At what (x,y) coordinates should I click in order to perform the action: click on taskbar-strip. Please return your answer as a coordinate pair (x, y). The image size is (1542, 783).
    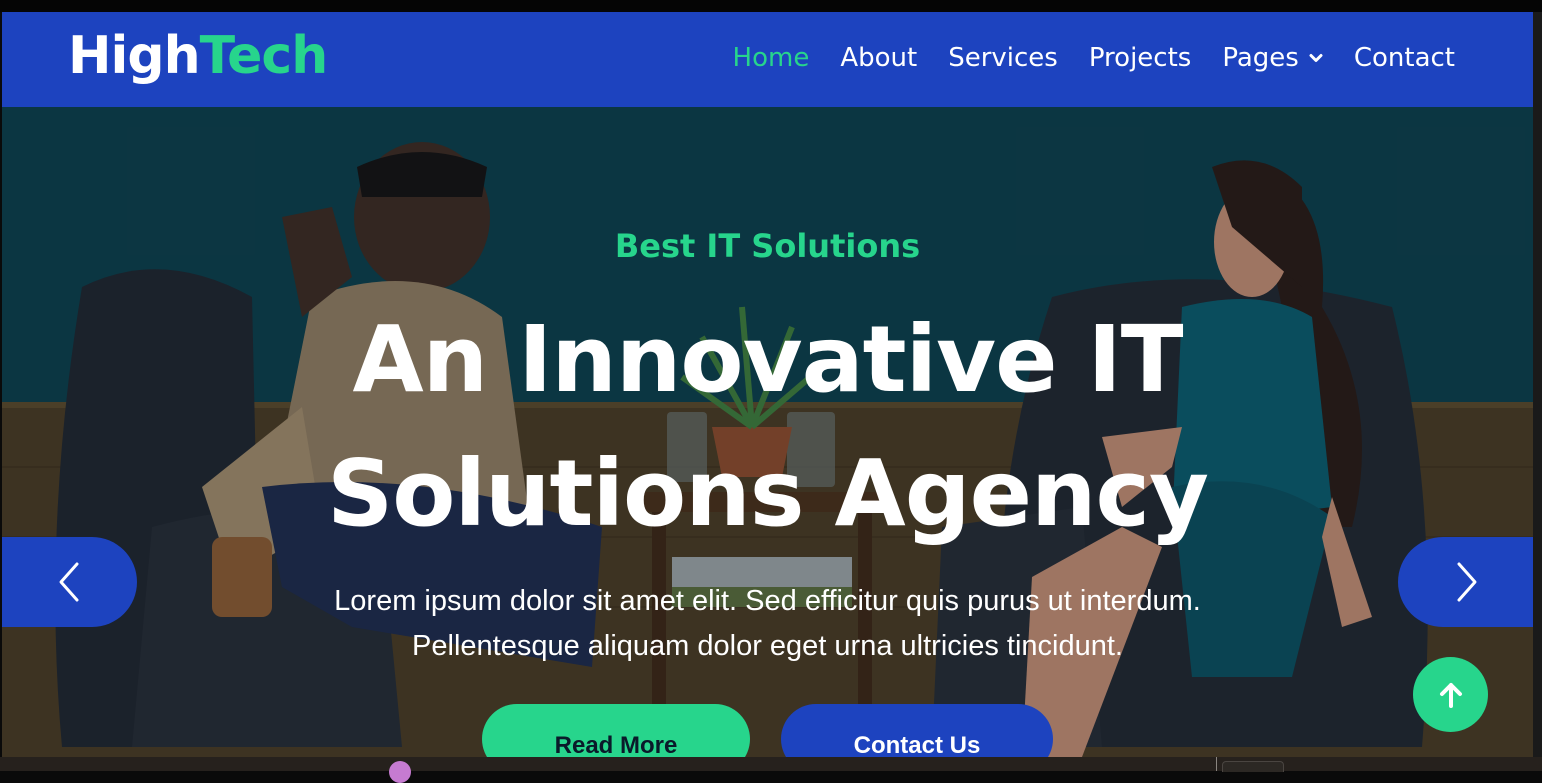
    Looking at the image, I should click on (771, 770).